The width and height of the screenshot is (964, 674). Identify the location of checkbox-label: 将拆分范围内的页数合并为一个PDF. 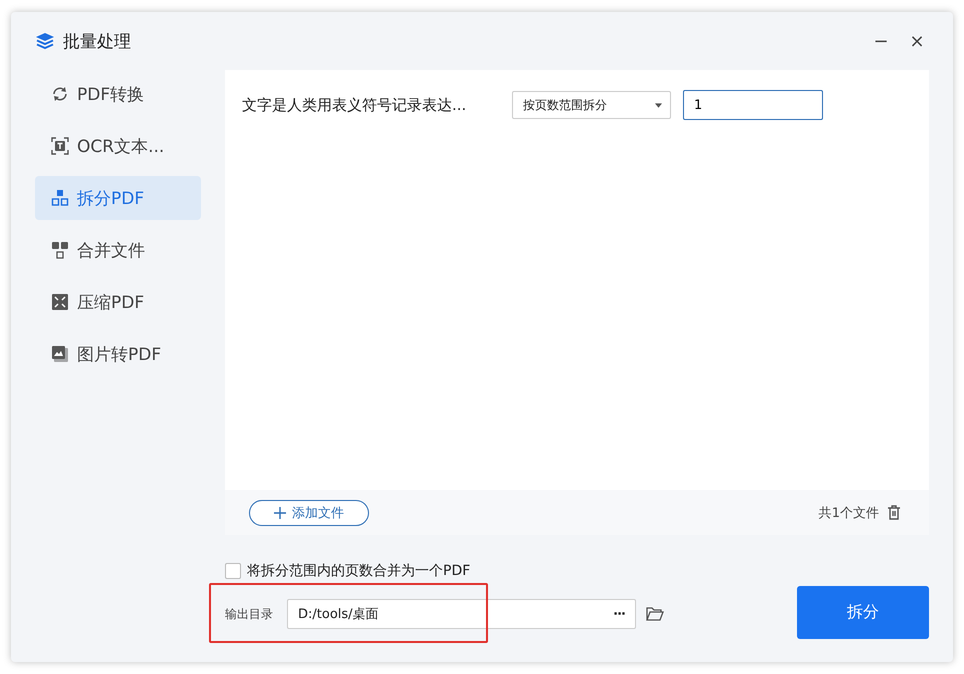
(358, 571).